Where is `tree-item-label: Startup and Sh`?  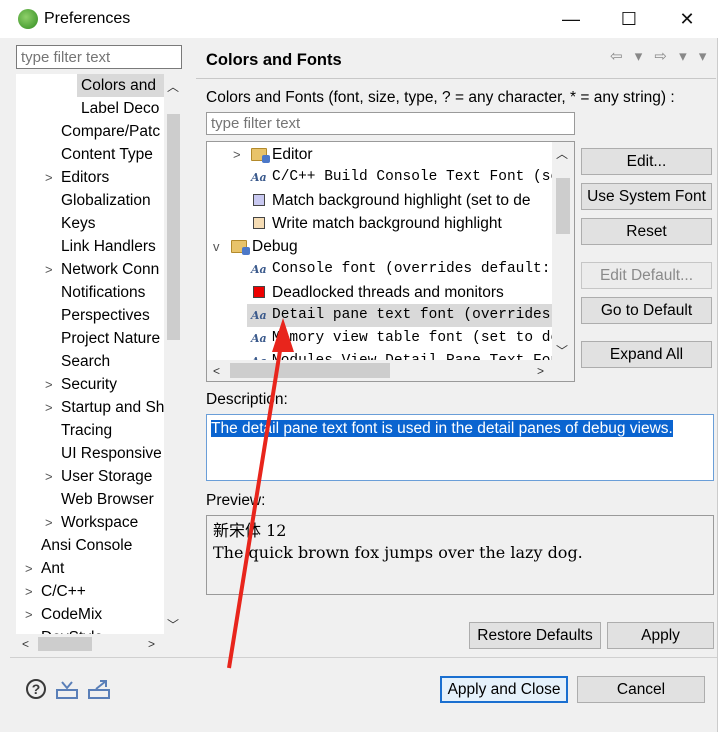 tree-item-label: Startup and Sh is located at coordinates (113, 407).